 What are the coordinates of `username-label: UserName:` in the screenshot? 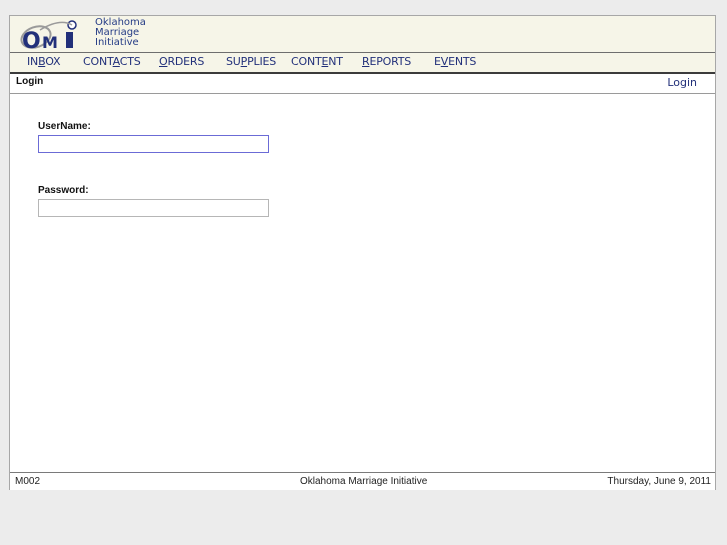 It's located at (64, 126).